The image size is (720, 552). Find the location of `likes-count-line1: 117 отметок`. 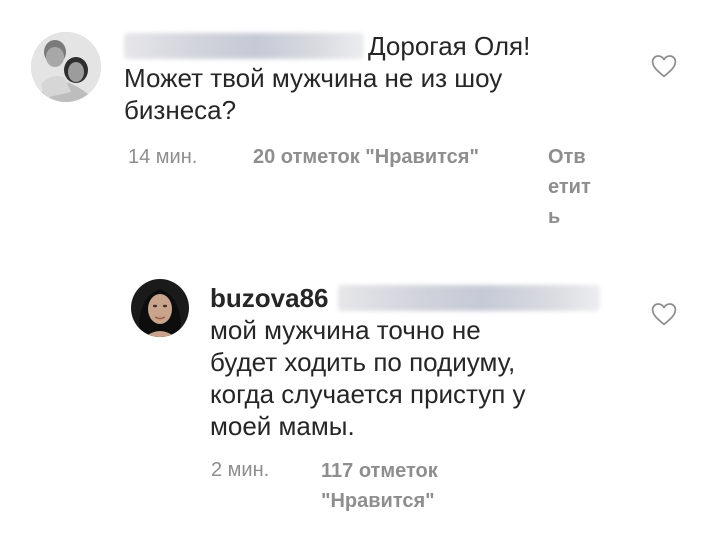

likes-count-line1: 117 отметок is located at coordinates (379, 471).